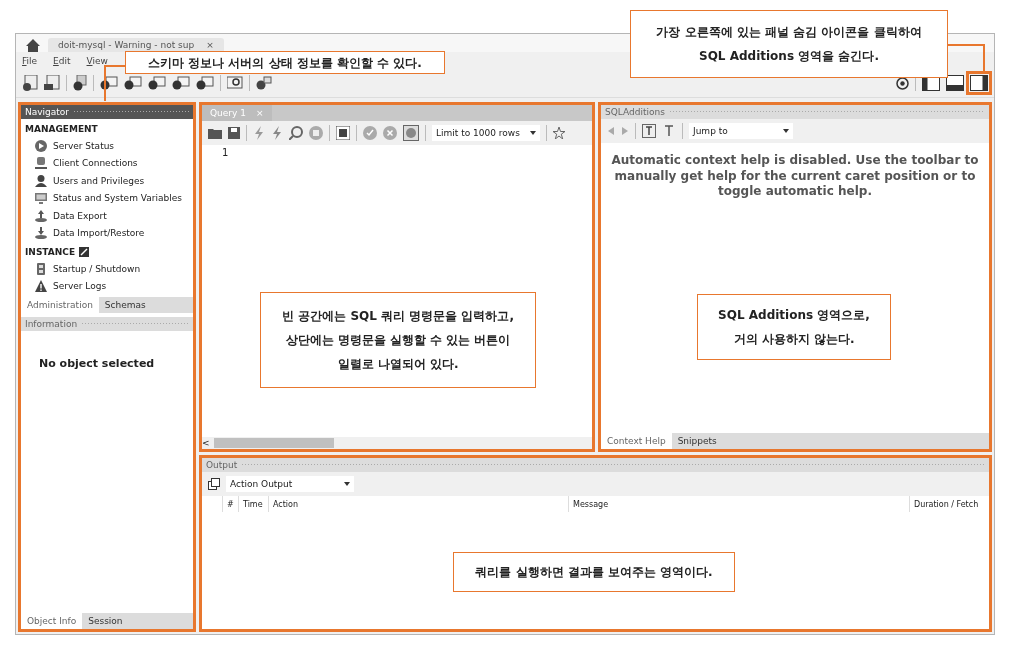 The width and height of the screenshot is (1024, 646). I want to click on output-toggle-icon, so click(955, 83).